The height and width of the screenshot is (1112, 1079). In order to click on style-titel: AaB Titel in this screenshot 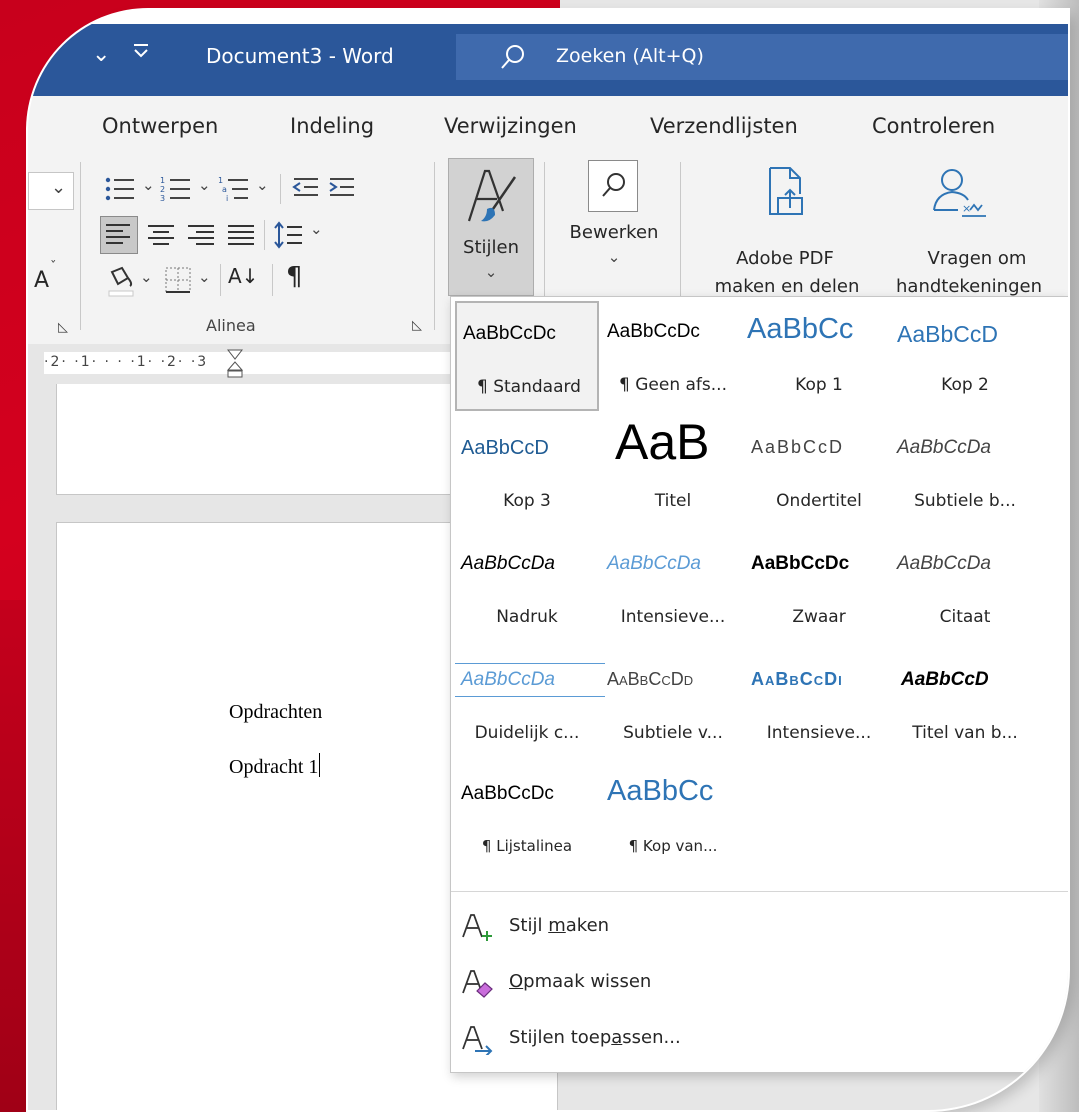, I will do `click(673, 470)`.